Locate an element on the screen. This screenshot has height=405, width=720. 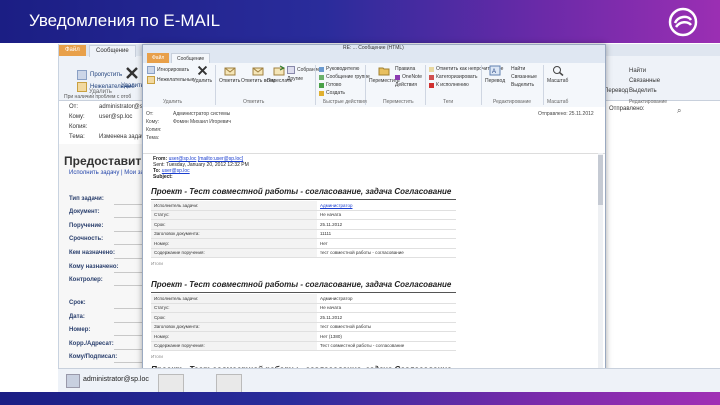
bg-action-links: Исполнить задачу | Мои зад is located at coordinates (108, 173).